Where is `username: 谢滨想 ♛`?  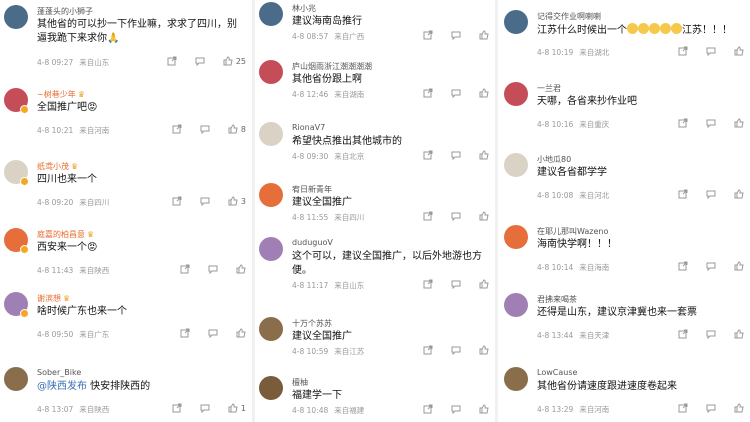 username: 谢滨想 ♛ is located at coordinates (53, 298).